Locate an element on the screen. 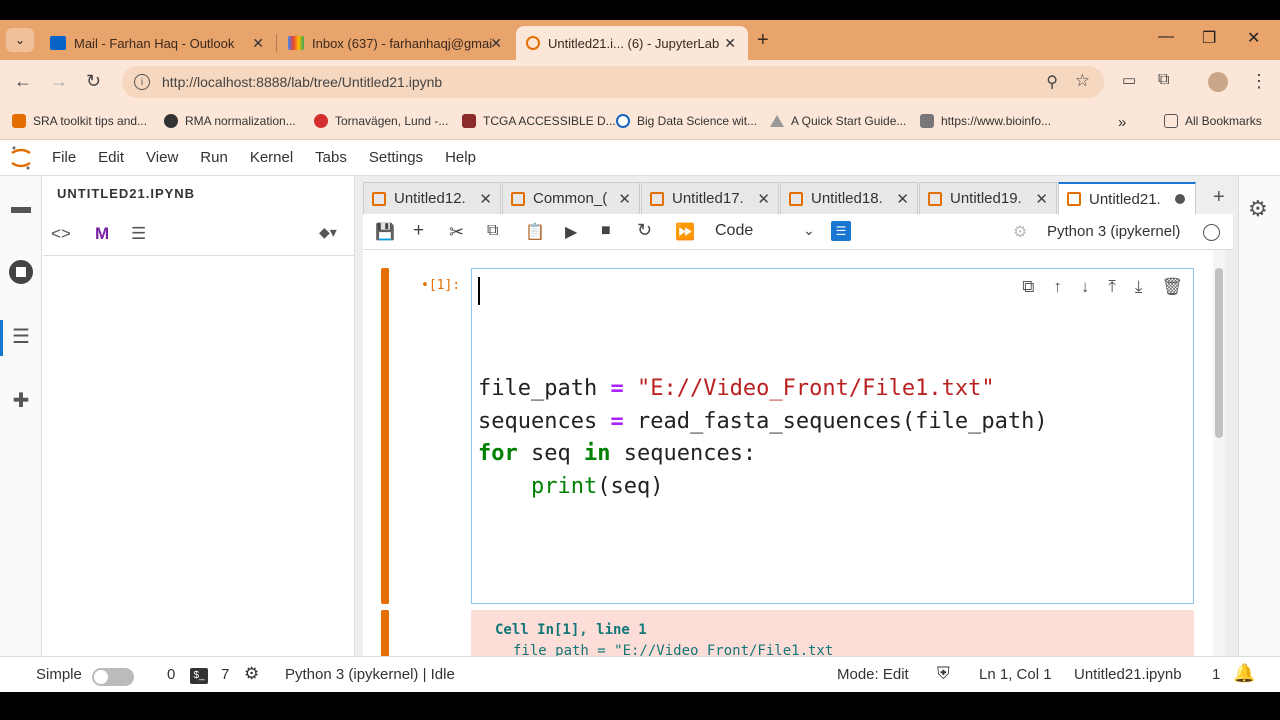 Image resolution: width=1280 pixels, height=720 pixels. restore-icon: ❐ is located at coordinates (1209, 38).